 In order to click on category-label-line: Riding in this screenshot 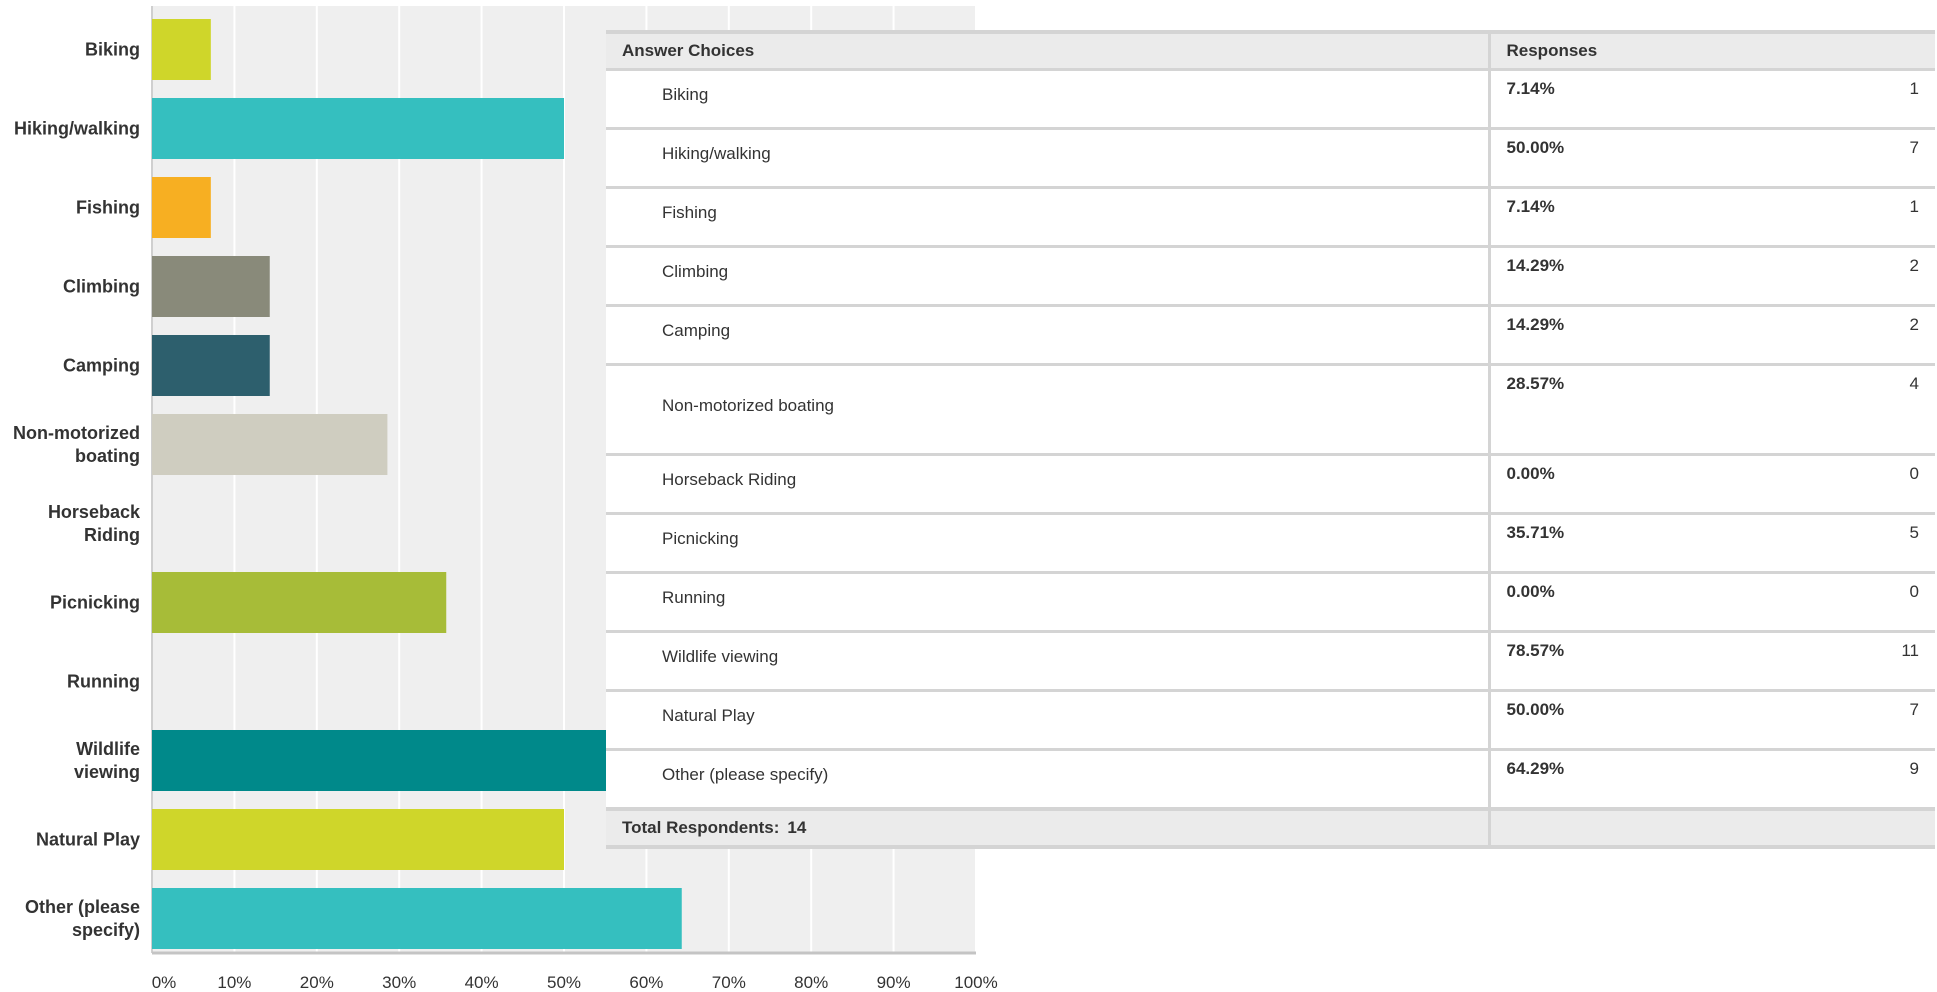, I will do `click(112, 535)`.